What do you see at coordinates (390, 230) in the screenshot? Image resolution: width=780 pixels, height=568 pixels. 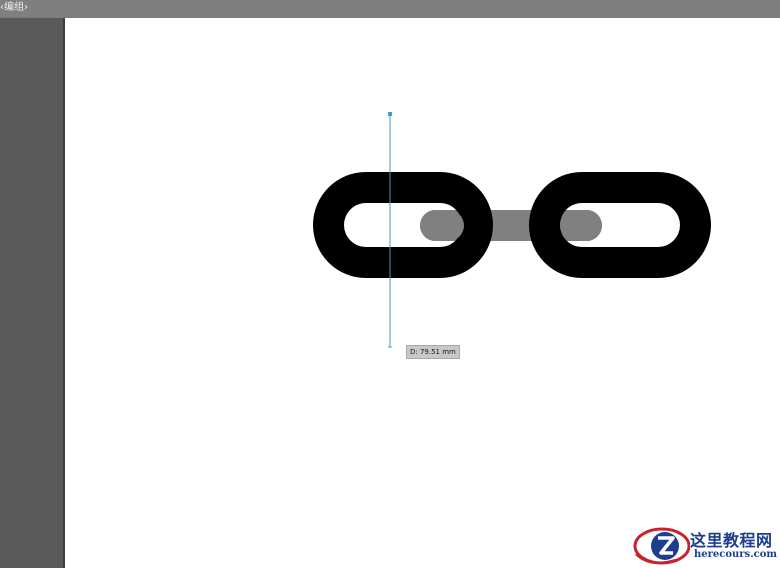 I see `measure-guide` at bounding box center [390, 230].